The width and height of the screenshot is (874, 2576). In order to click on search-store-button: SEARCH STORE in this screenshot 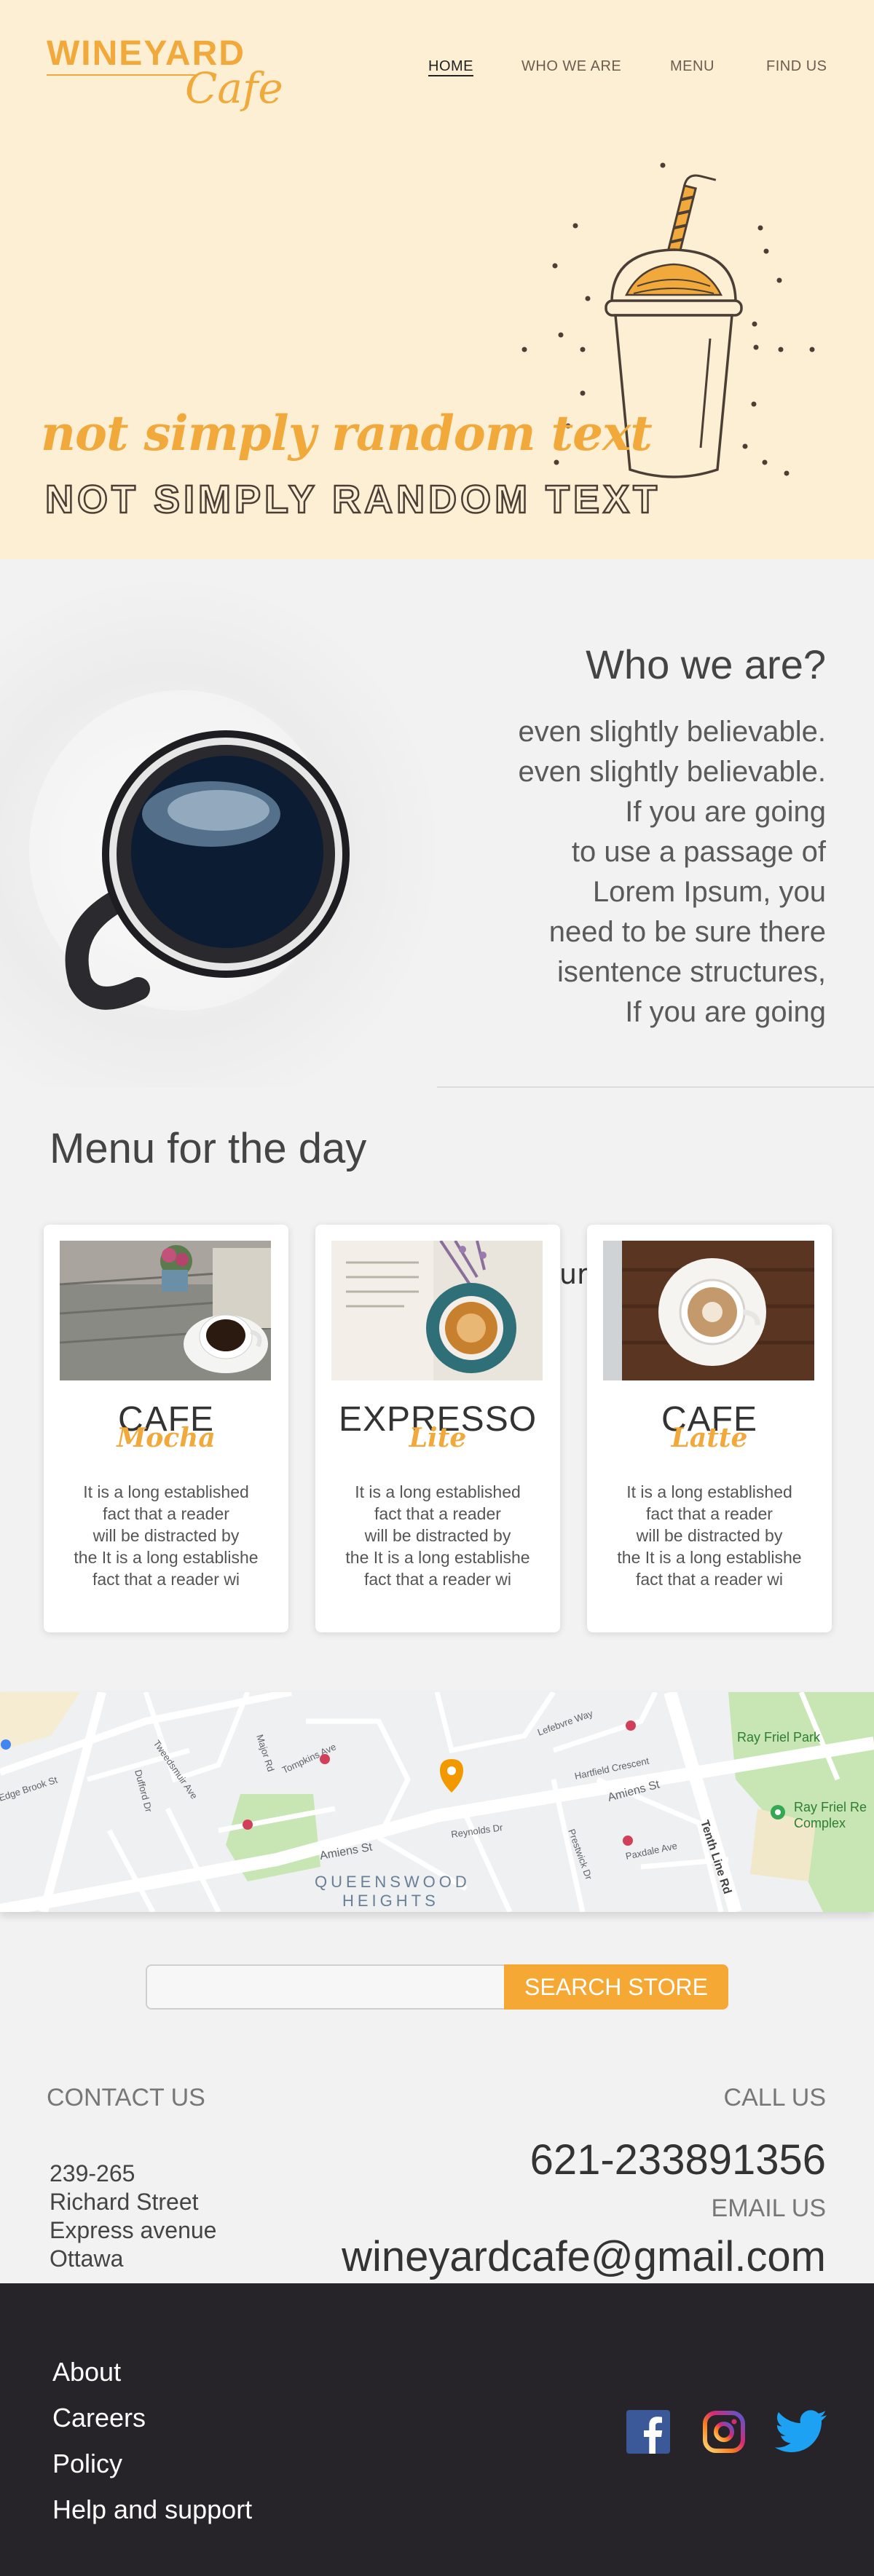, I will do `click(616, 1987)`.